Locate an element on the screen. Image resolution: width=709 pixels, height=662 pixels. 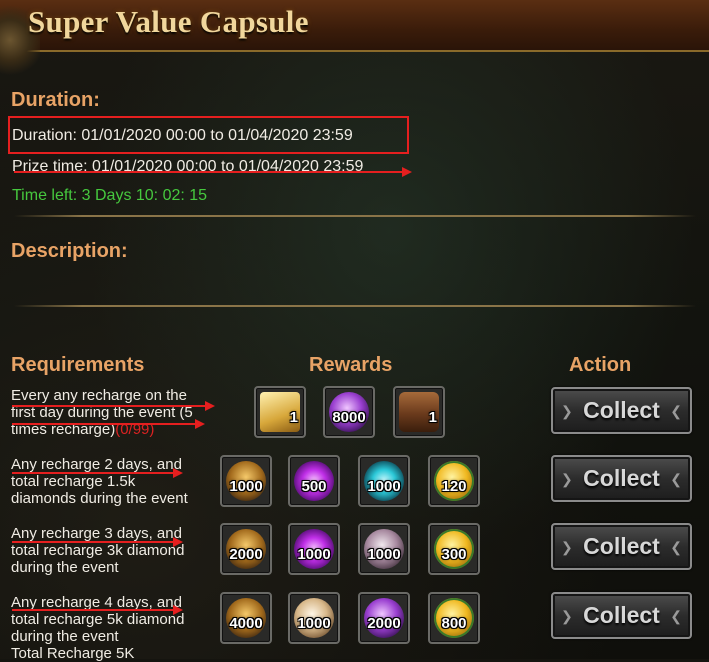
action-header: Action is located at coordinates (600, 365).